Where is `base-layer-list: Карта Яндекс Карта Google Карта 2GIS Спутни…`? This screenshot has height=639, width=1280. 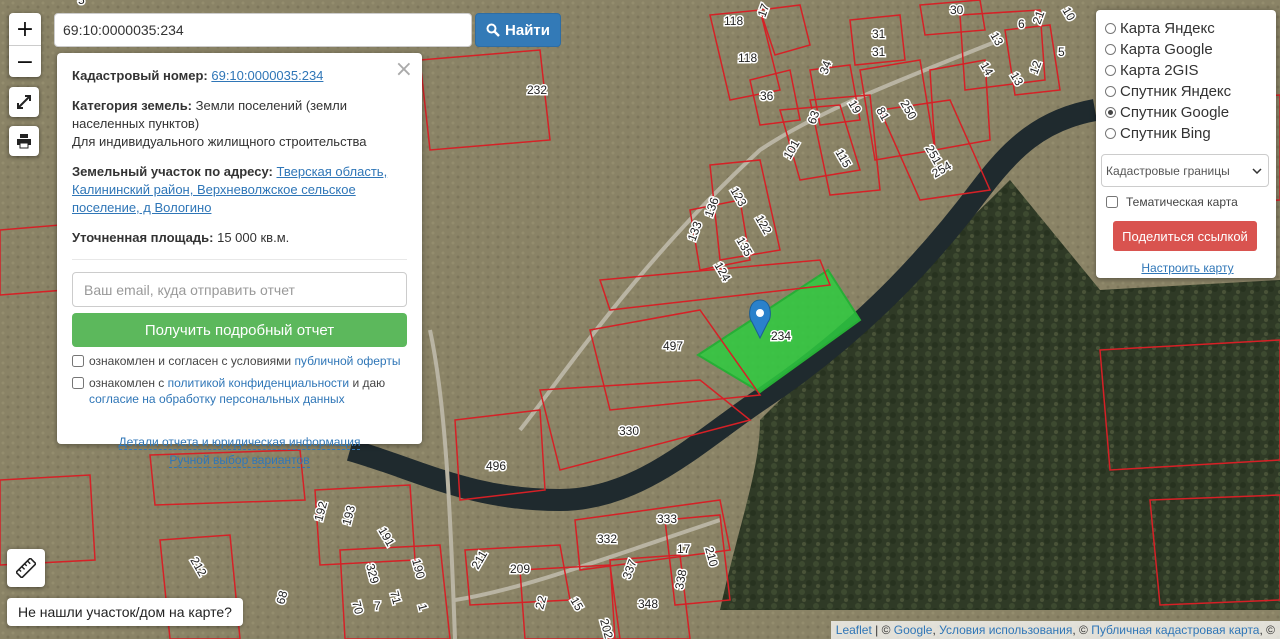 base-layer-list: Карта Яндекс Карта Google Карта 2GIS Спутни… is located at coordinates (1187, 81).